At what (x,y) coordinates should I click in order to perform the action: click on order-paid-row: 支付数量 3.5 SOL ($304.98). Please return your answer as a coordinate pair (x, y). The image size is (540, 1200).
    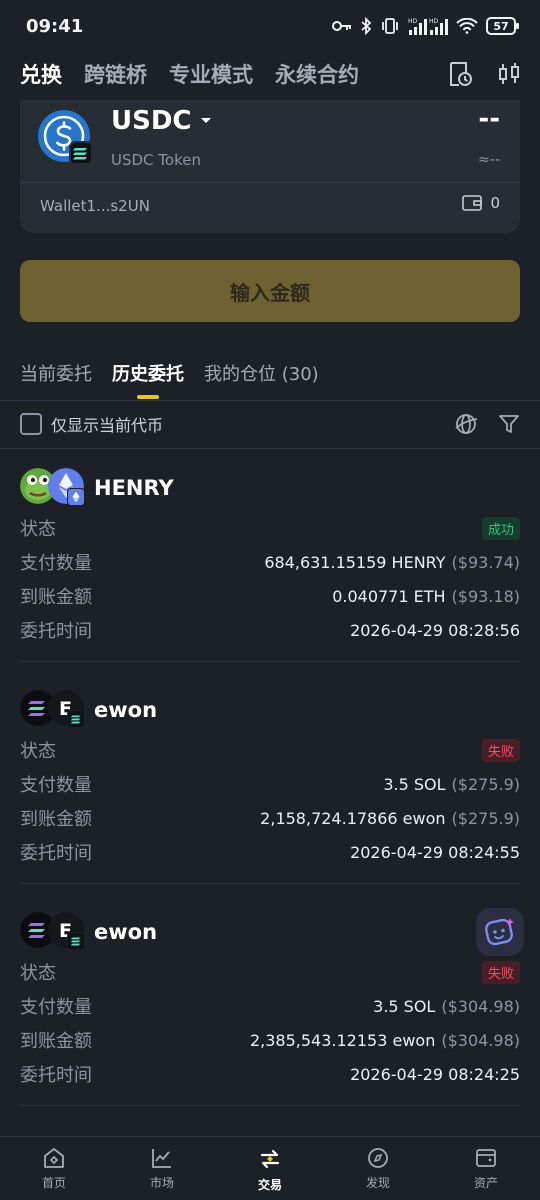
    Looking at the image, I should click on (270, 1006).